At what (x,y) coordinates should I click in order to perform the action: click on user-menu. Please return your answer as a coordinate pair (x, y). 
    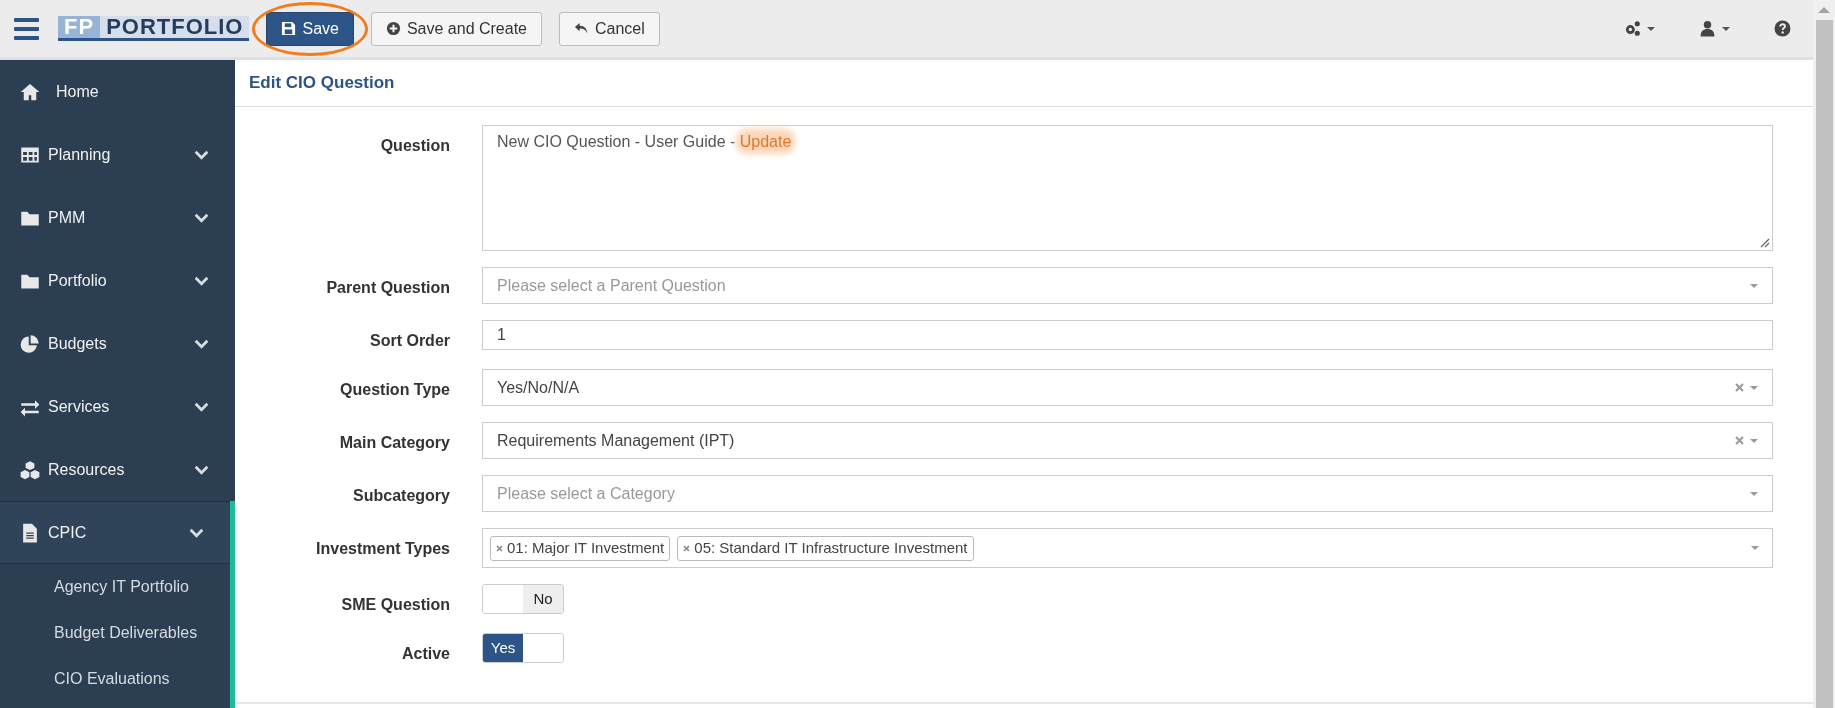
    Looking at the image, I should click on (1714, 28).